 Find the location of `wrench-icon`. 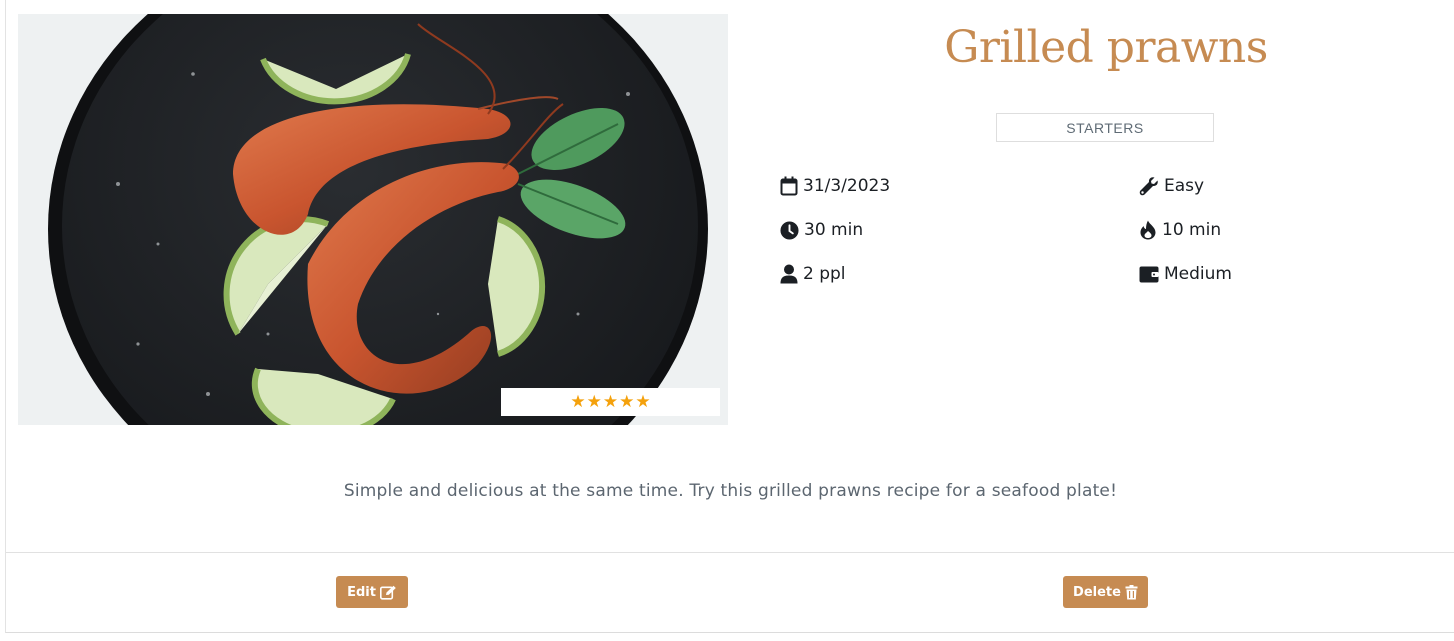

wrench-icon is located at coordinates (1148, 186).